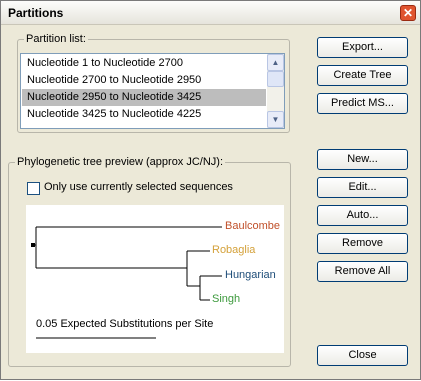 The height and width of the screenshot is (381, 421). Describe the element at coordinates (362, 271) in the screenshot. I see `remove-all-button: Remove All` at that location.